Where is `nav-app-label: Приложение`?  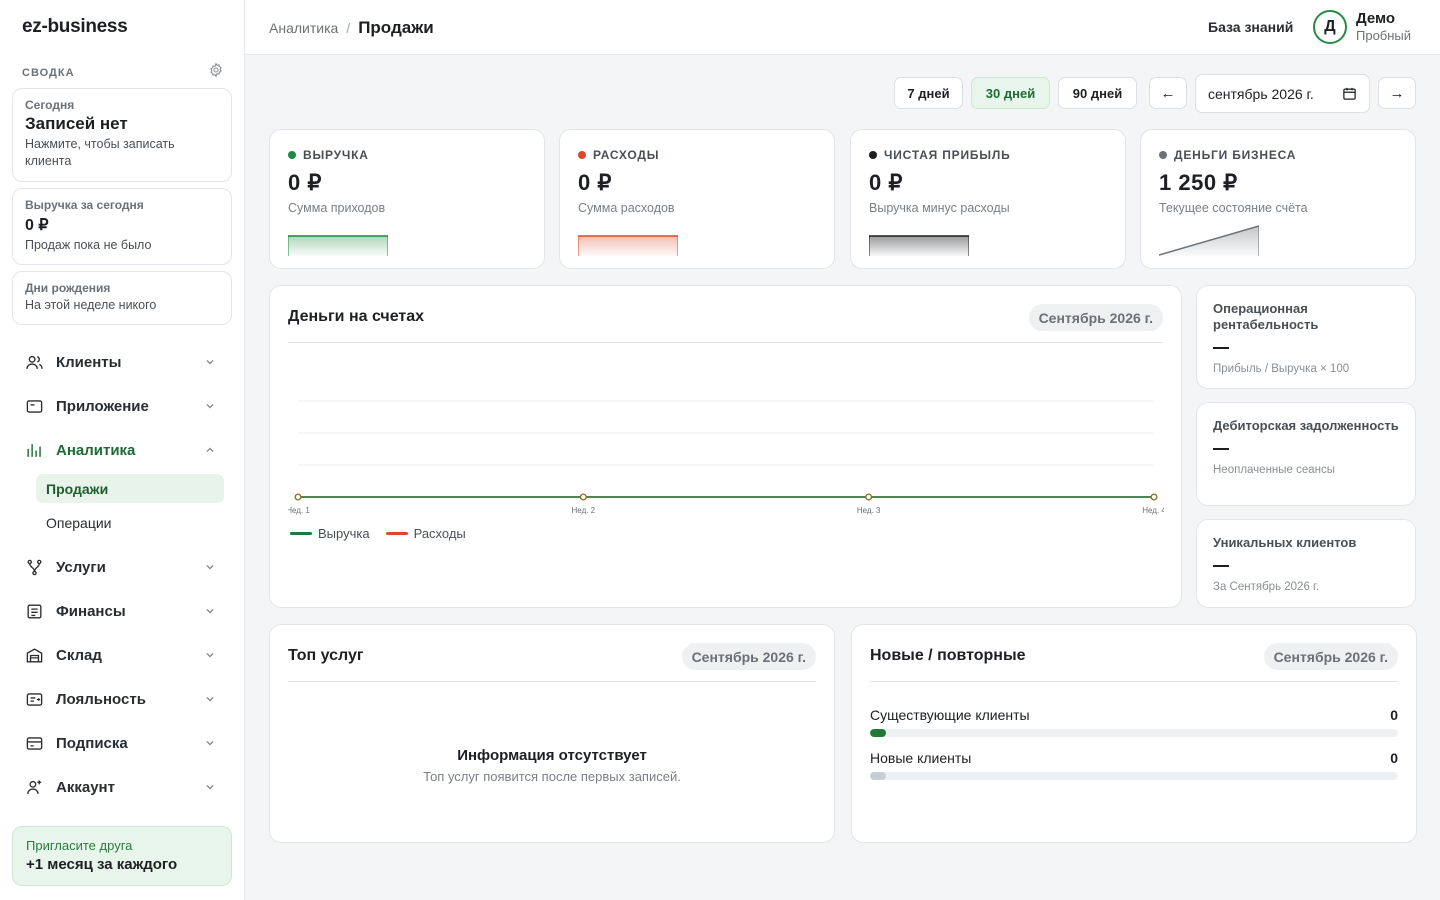 nav-app-label: Приложение is located at coordinates (102, 406).